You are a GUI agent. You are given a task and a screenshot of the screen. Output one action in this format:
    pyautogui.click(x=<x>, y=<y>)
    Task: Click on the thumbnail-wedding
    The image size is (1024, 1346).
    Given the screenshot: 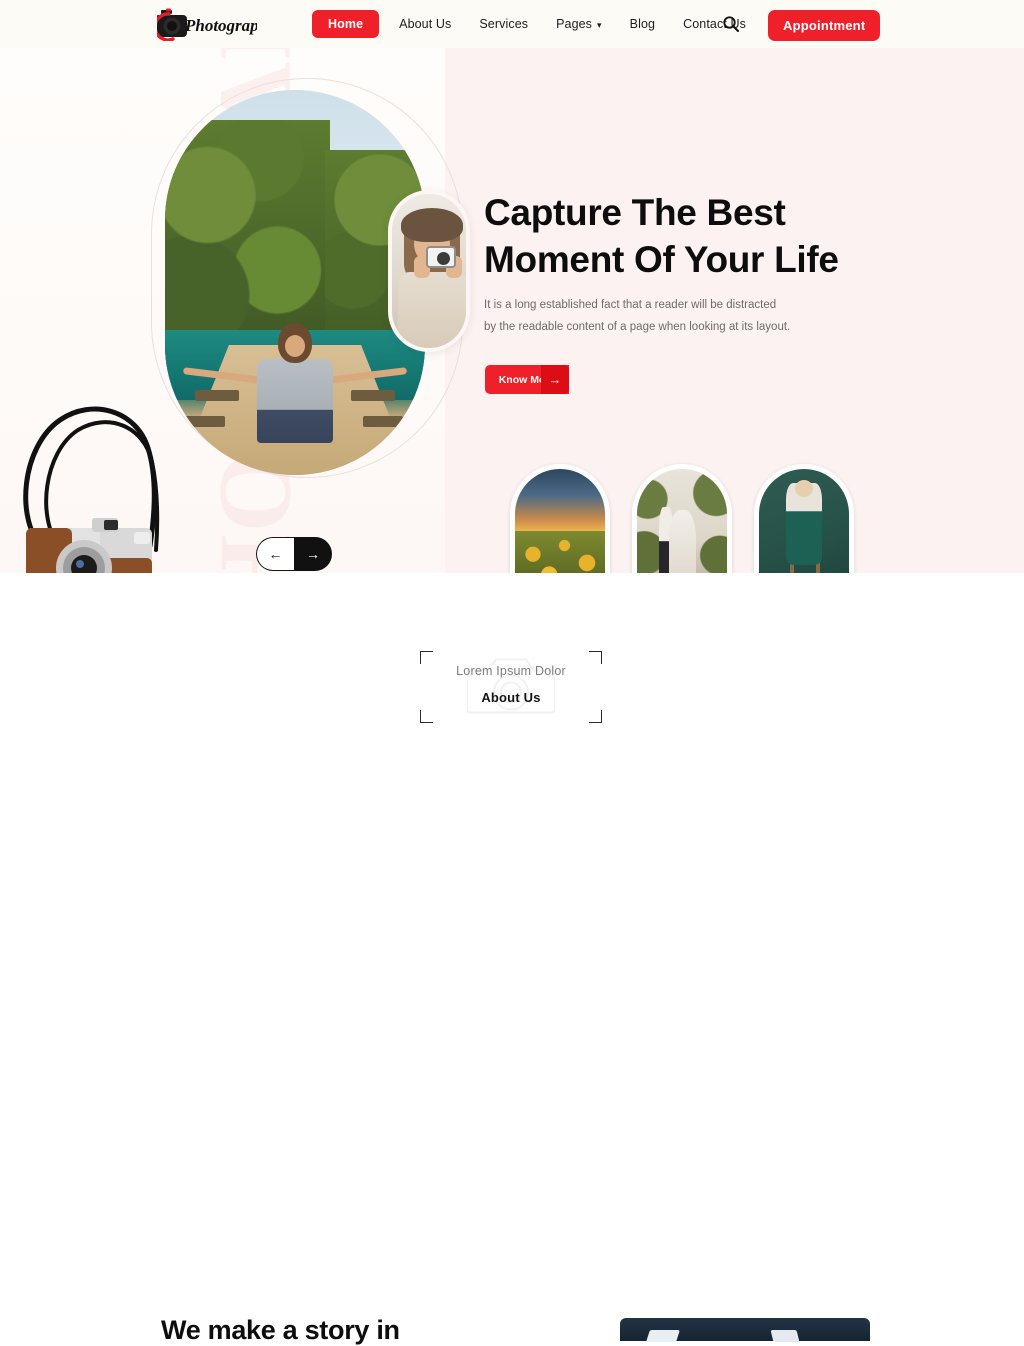 What is the action you would take?
    pyautogui.click(x=682, y=518)
    